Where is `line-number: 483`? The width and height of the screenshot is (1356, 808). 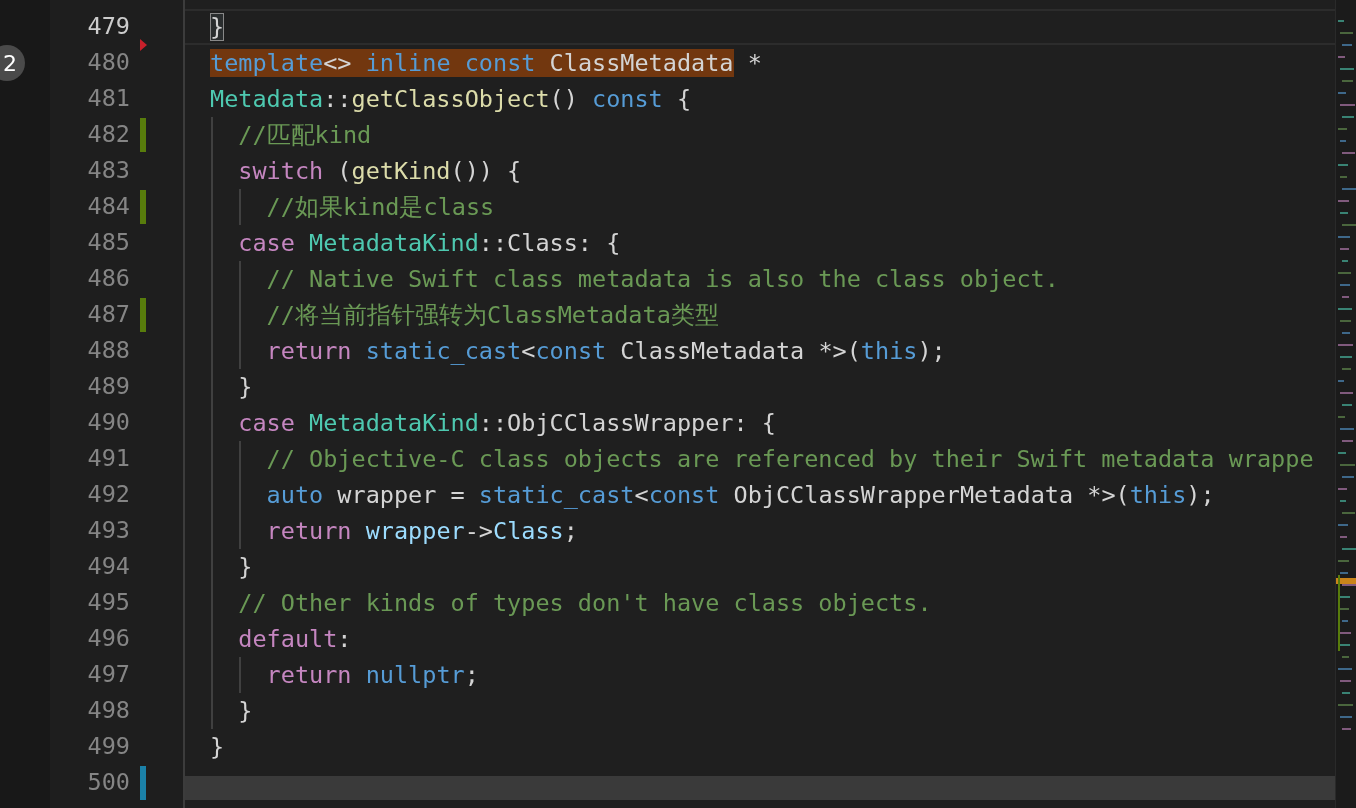
line-number: 483 is located at coordinates (108, 171).